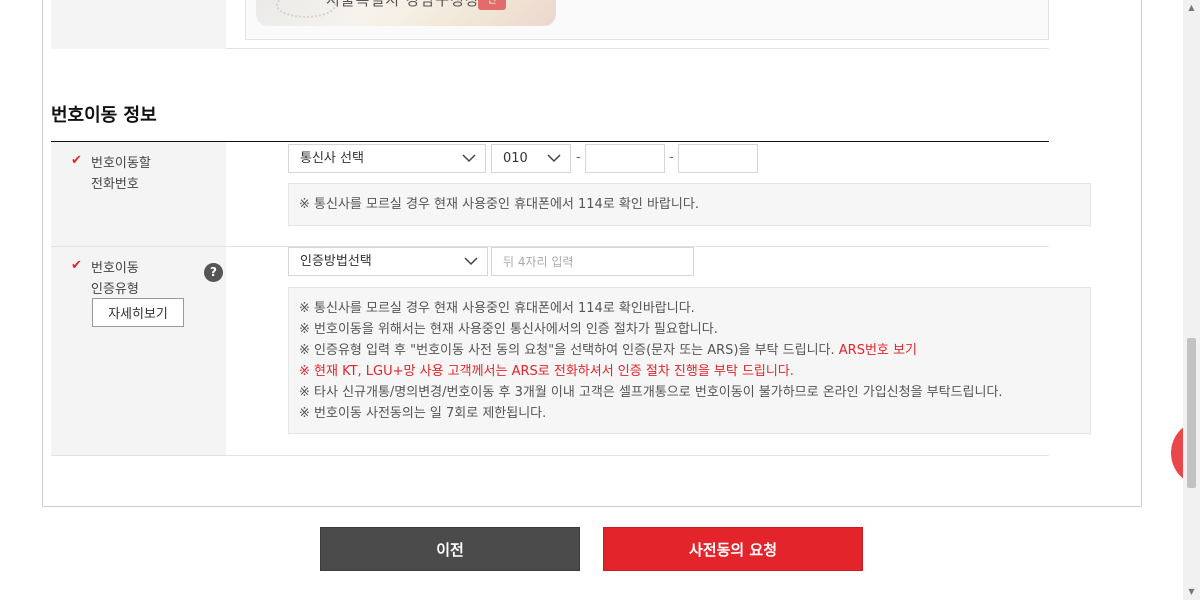 This screenshot has width=1200, height=600. What do you see at coordinates (406, 13) in the screenshot?
I see `id-card-image: 서울특별시 강남구청장 인` at bounding box center [406, 13].